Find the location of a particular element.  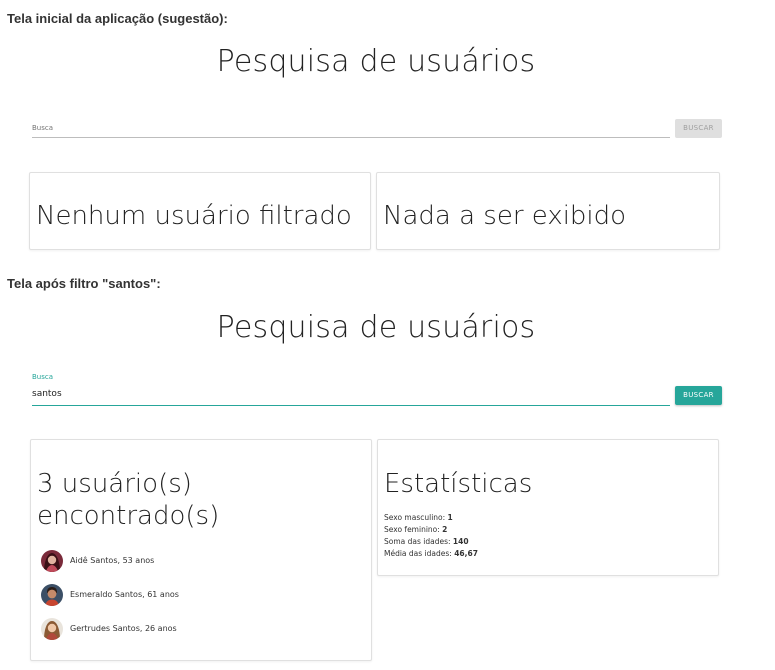

stat-age-average: Média das idades: 46,67 is located at coordinates (431, 553).